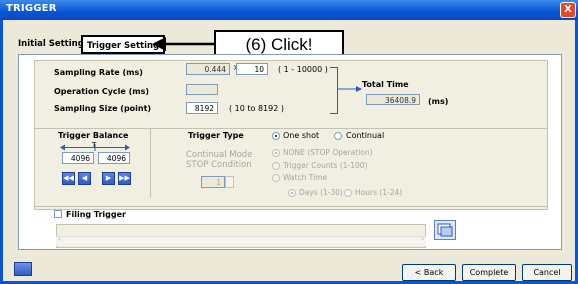 This screenshot has height=284, width=578. Describe the element at coordinates (96, 214) in the screenshot. I see `filing-trigger-label: Filing Trigger` at that location.